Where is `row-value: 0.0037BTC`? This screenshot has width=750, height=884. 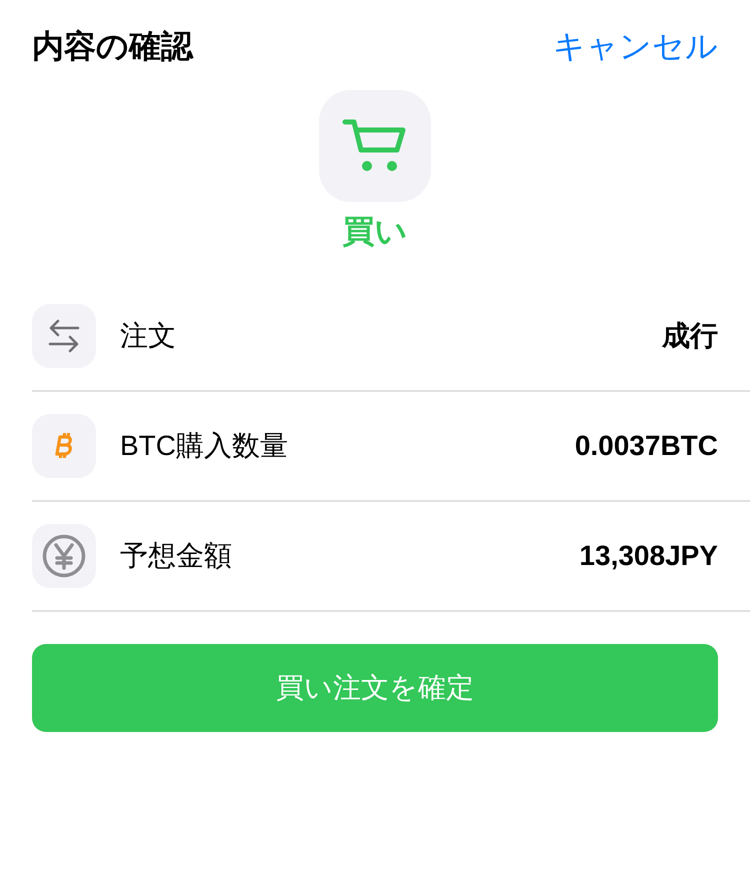 row-value: 0.0037BTC is located at coordinates (646, 446).